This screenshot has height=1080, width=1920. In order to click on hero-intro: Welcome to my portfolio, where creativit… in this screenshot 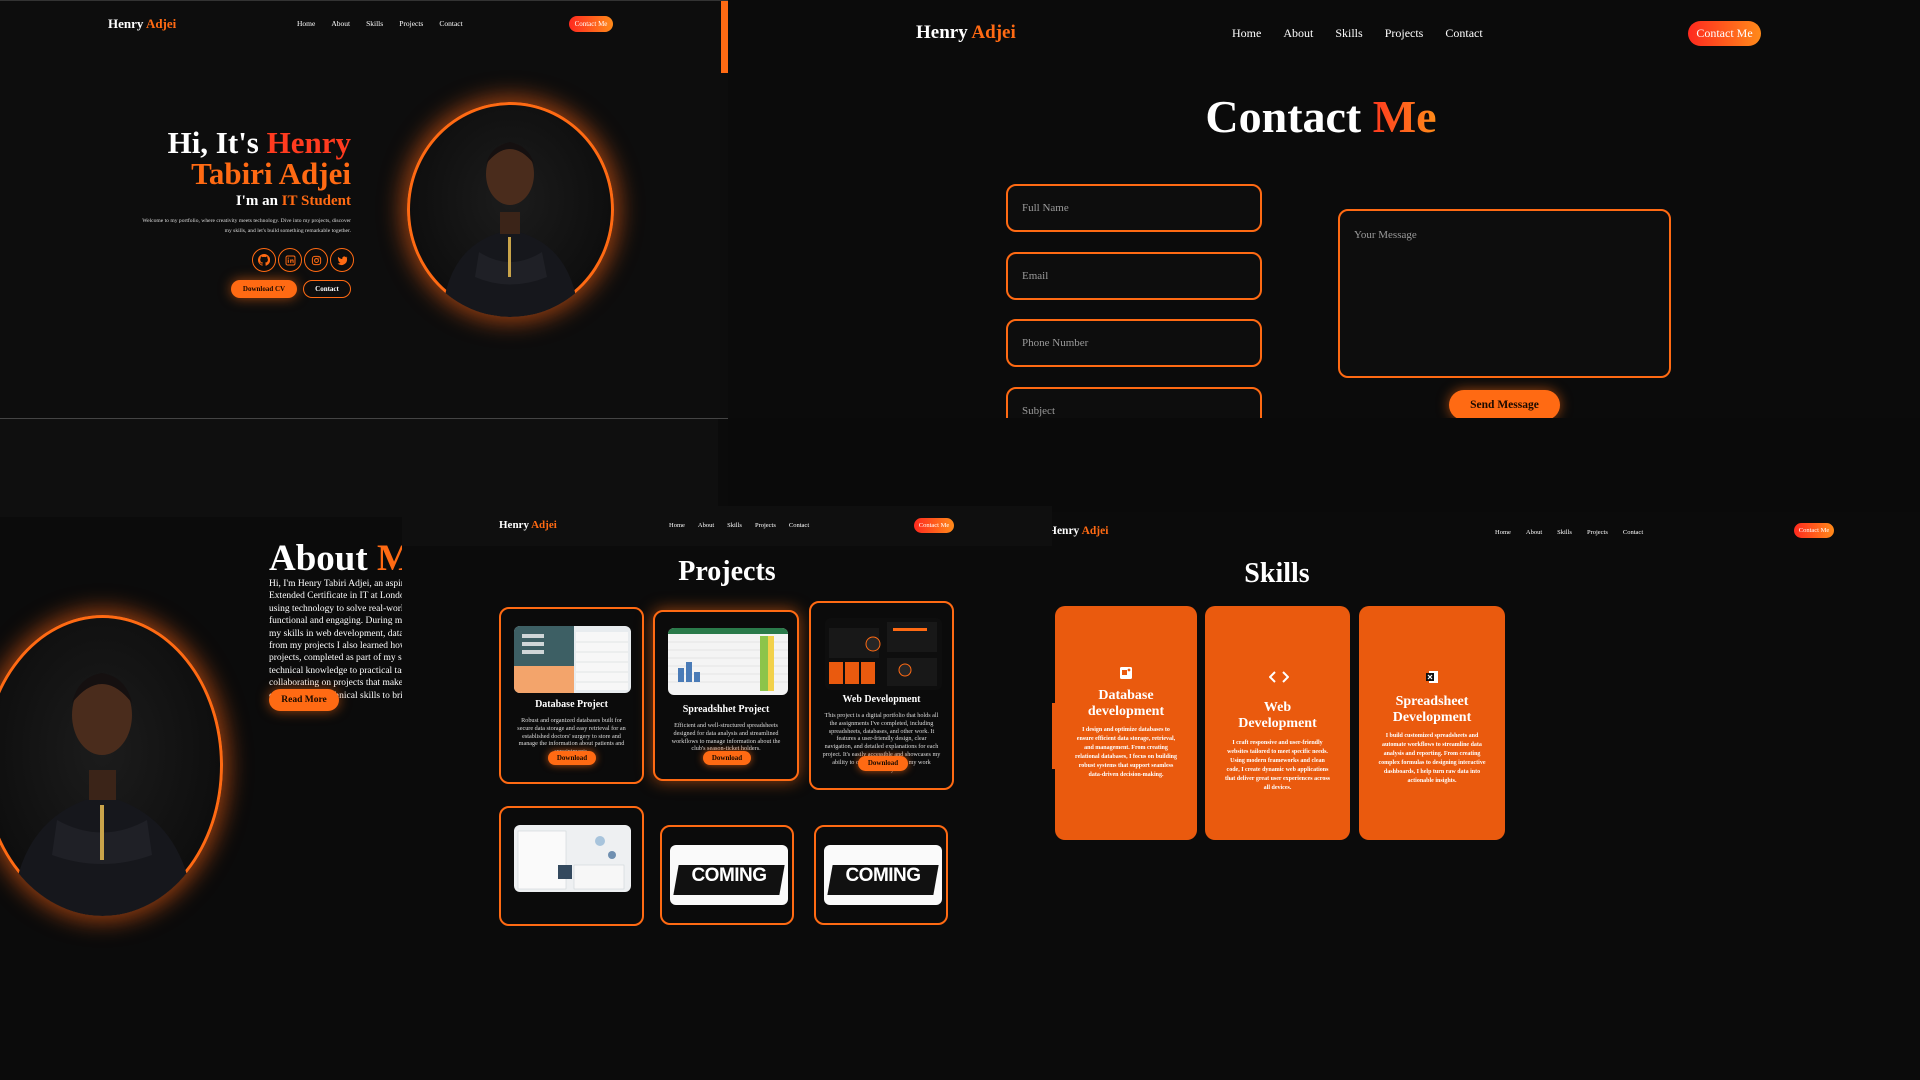, I will do `click(246, 226)`.